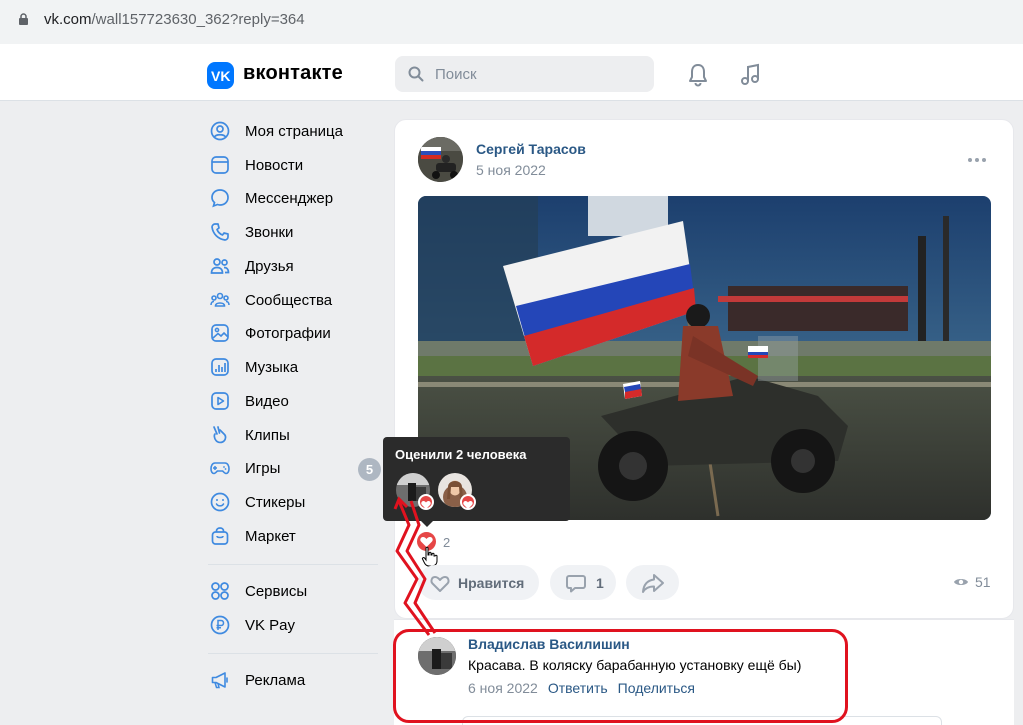 This screenshot has width=1023, height=725. I want to click on url-host: vk.com, so click(68, 19).